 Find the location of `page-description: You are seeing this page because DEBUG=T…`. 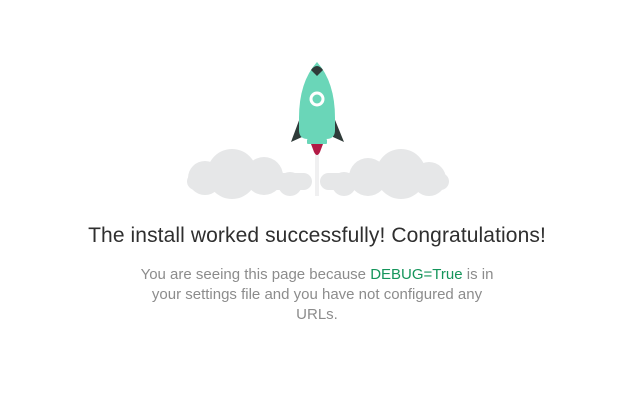

page-description: You are seeing this page because DEBUG=T… is located at coordinates (317, 295).